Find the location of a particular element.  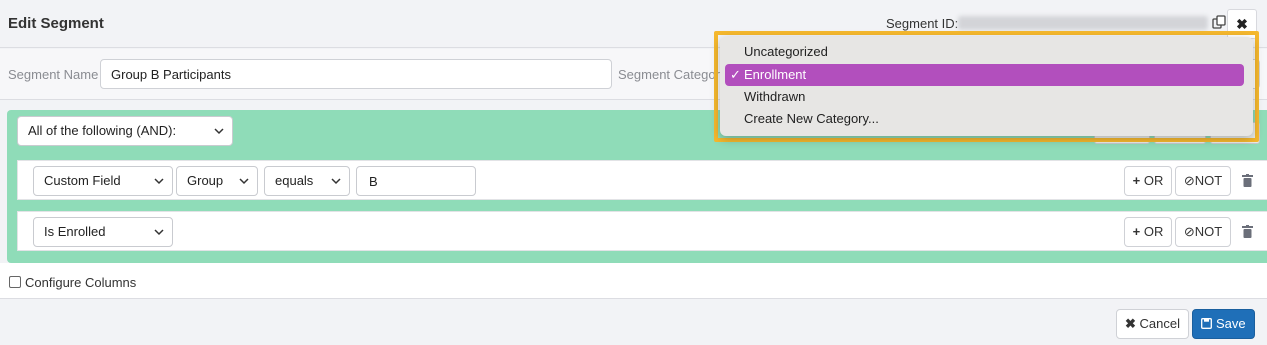

condition-value-input is located at coordinates (416, 181).